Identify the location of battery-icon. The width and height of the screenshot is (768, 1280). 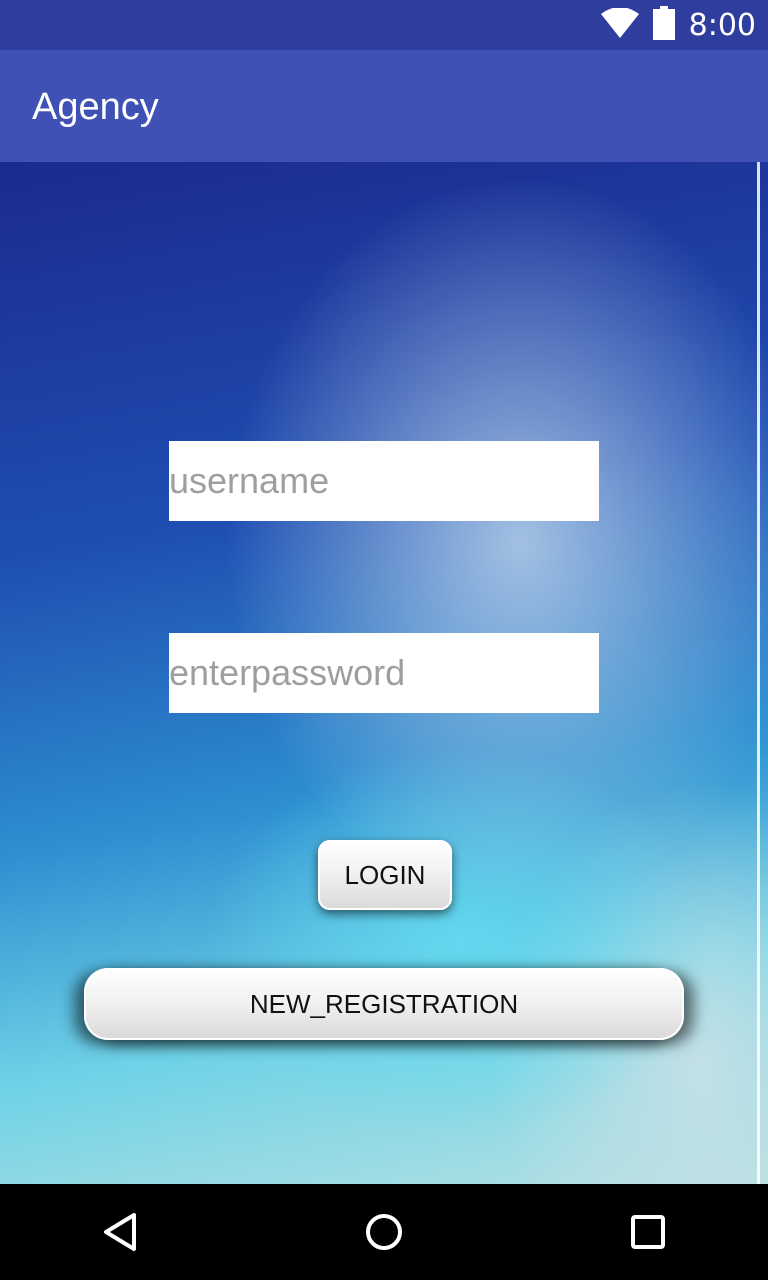
(663, 25).